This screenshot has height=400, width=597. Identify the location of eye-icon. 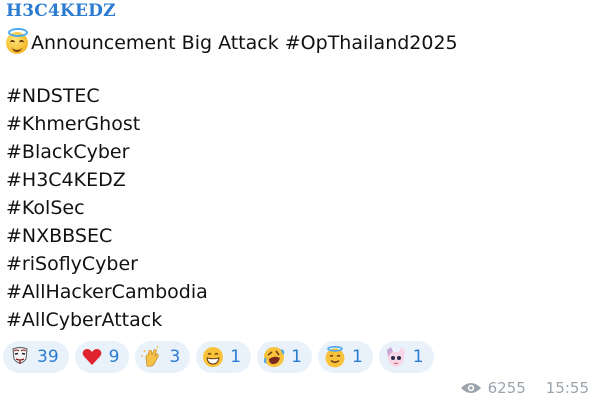
(471, 388).